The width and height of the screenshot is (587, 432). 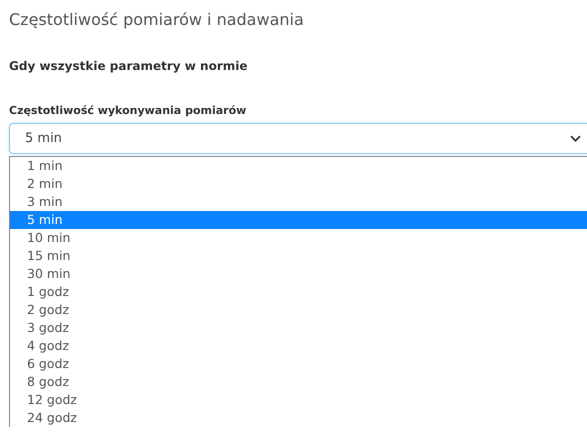 What do you see at coordinates (298, 364) in the screenshot?
I see `dropdown-option: 6 godz` at bounding box center [298, 364].